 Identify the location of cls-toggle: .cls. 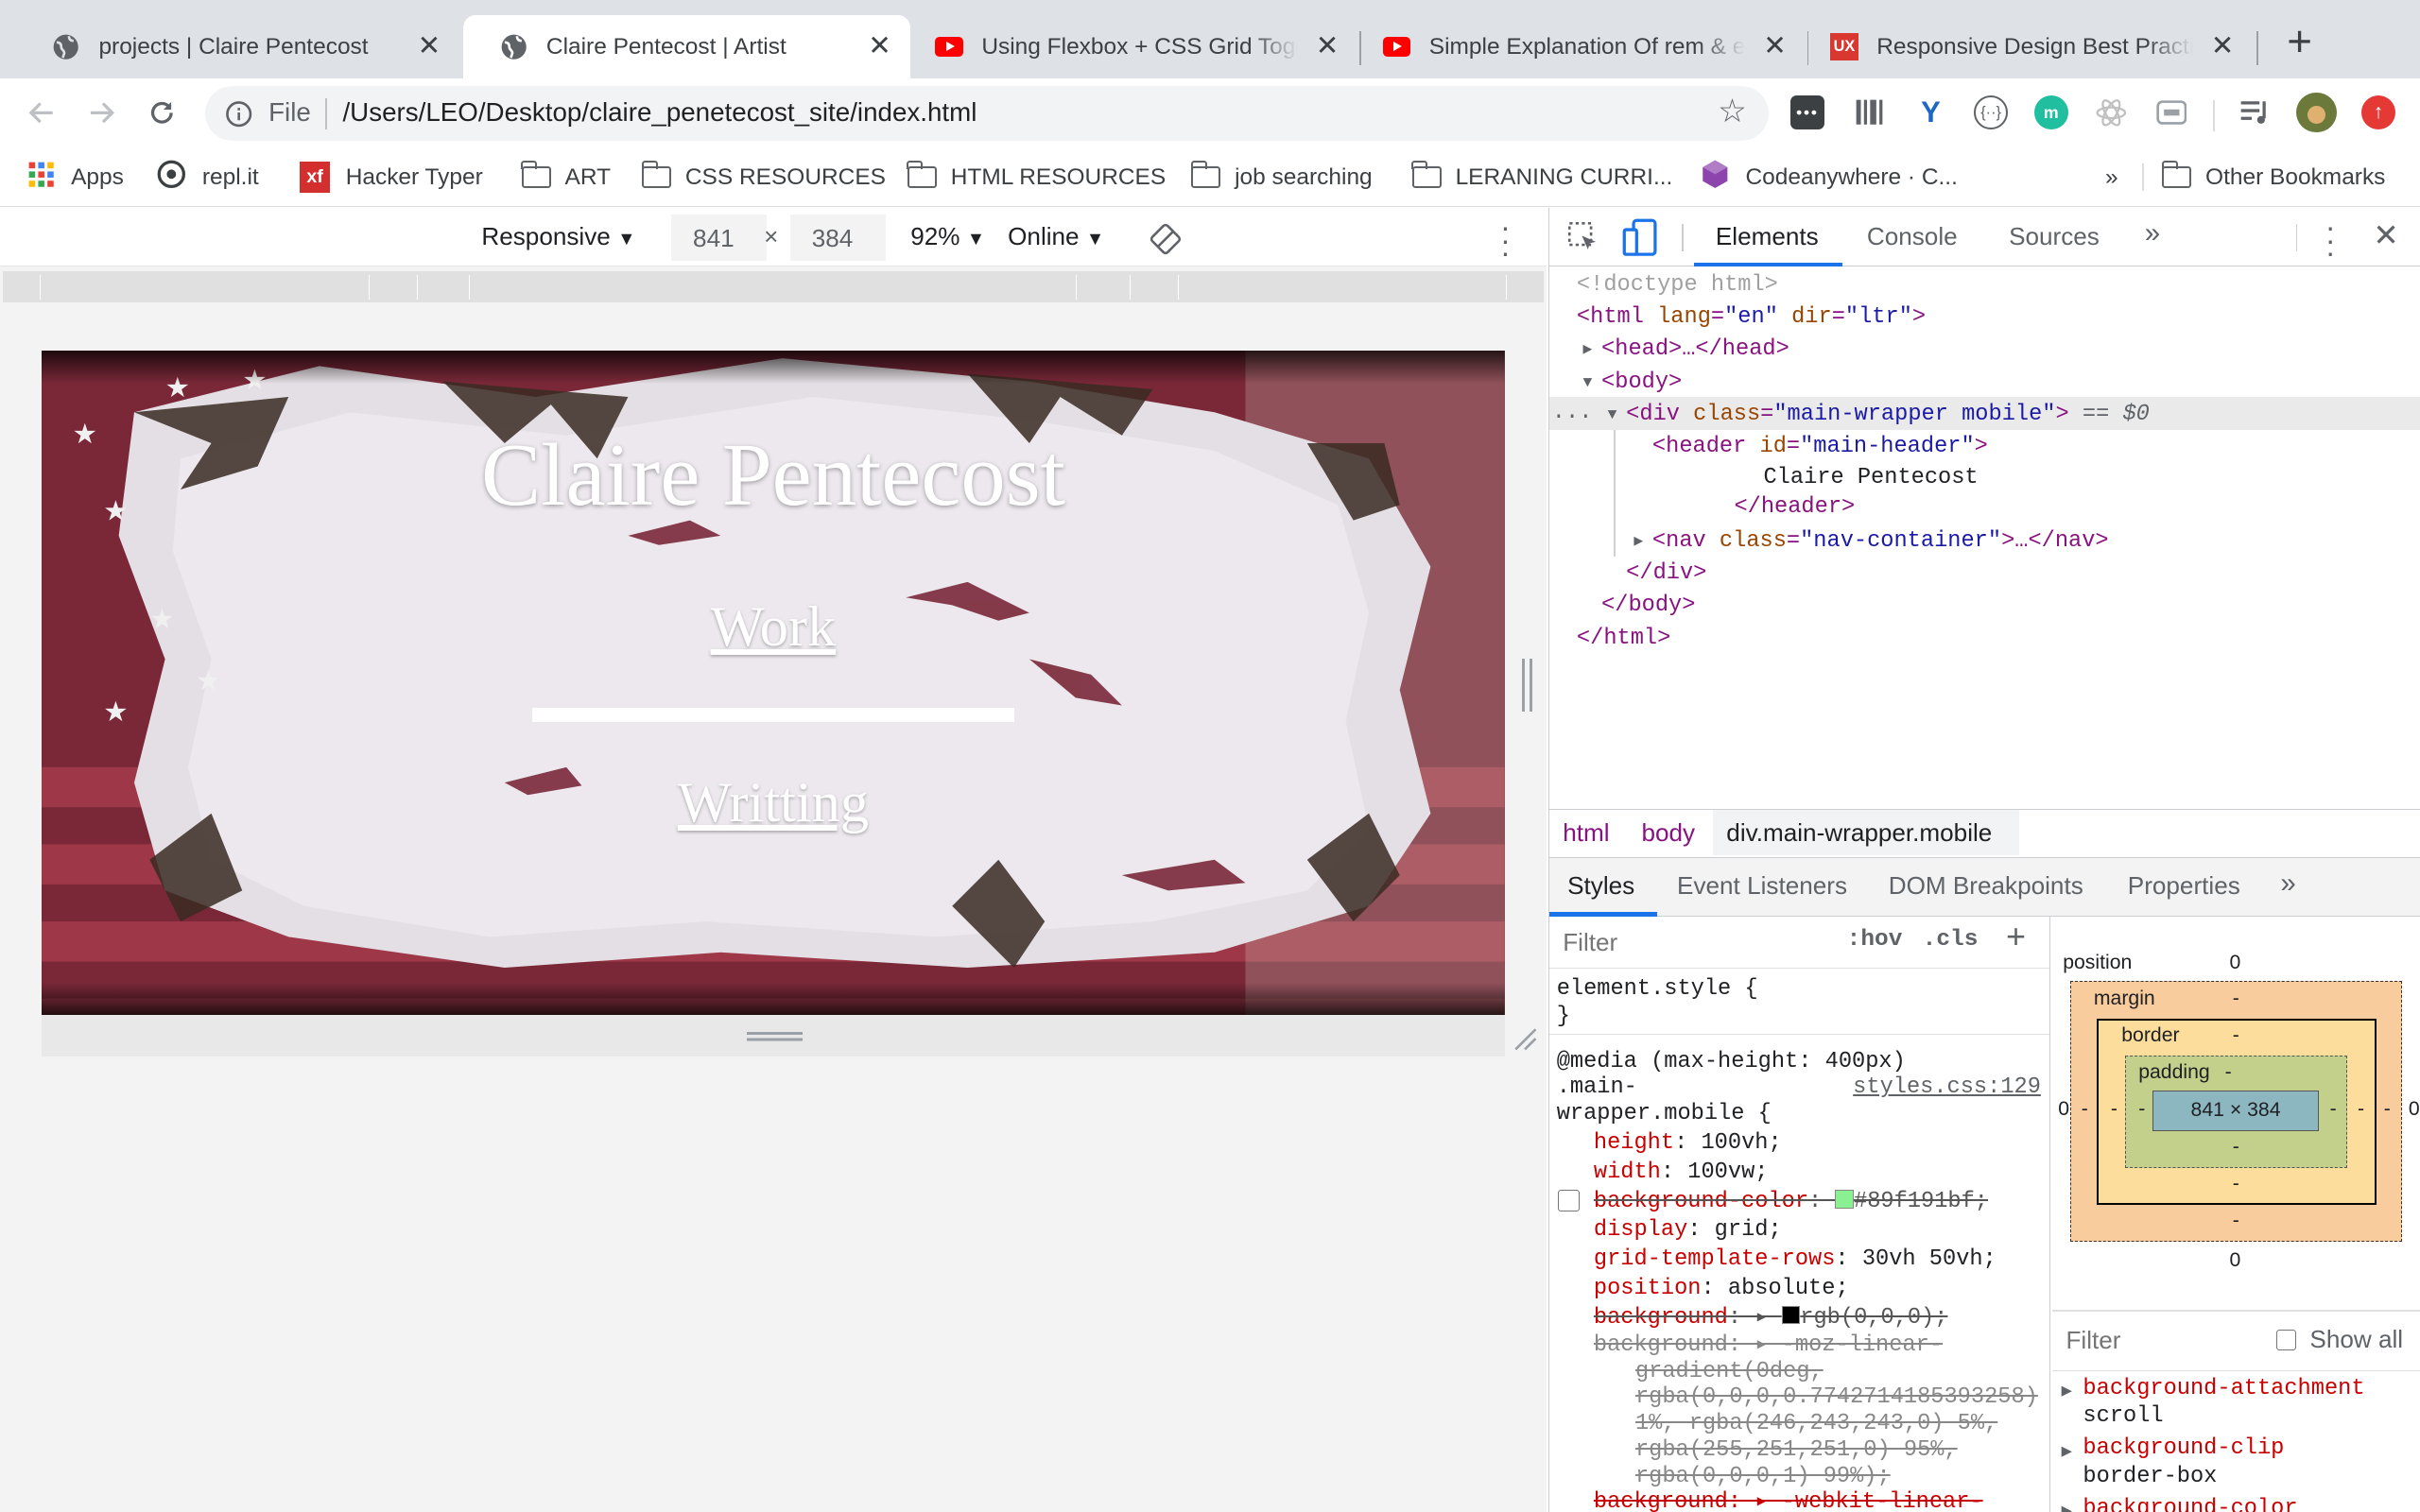
(1951, 940).